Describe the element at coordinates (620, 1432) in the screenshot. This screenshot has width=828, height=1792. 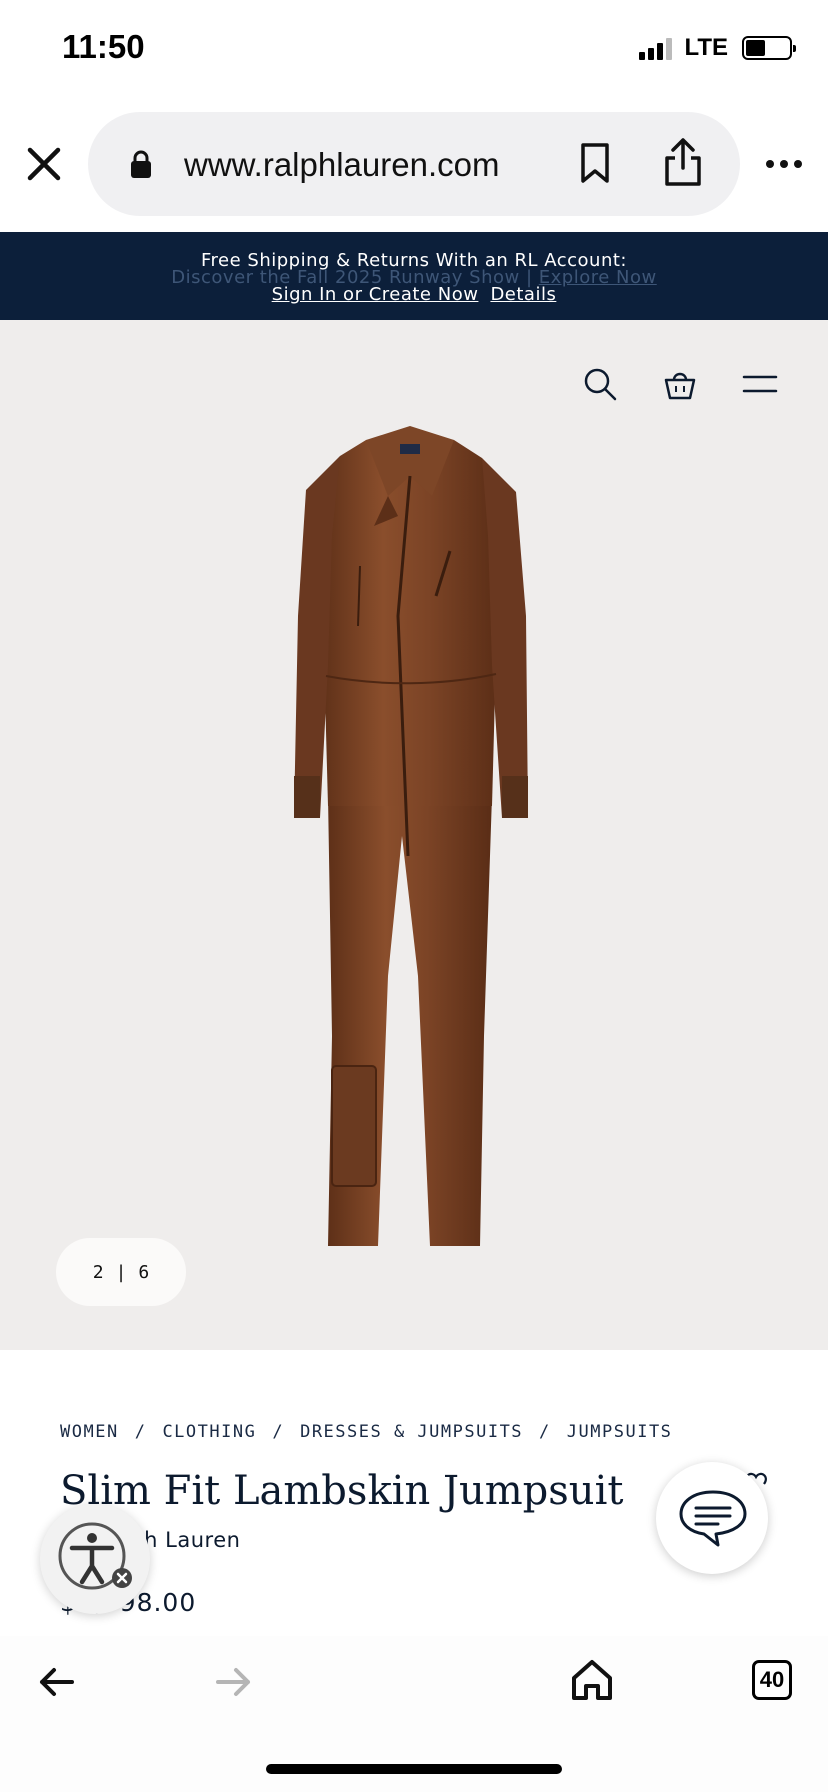
I see `breadcrumb-jumpsuits: JUMPSUITS` at that location.